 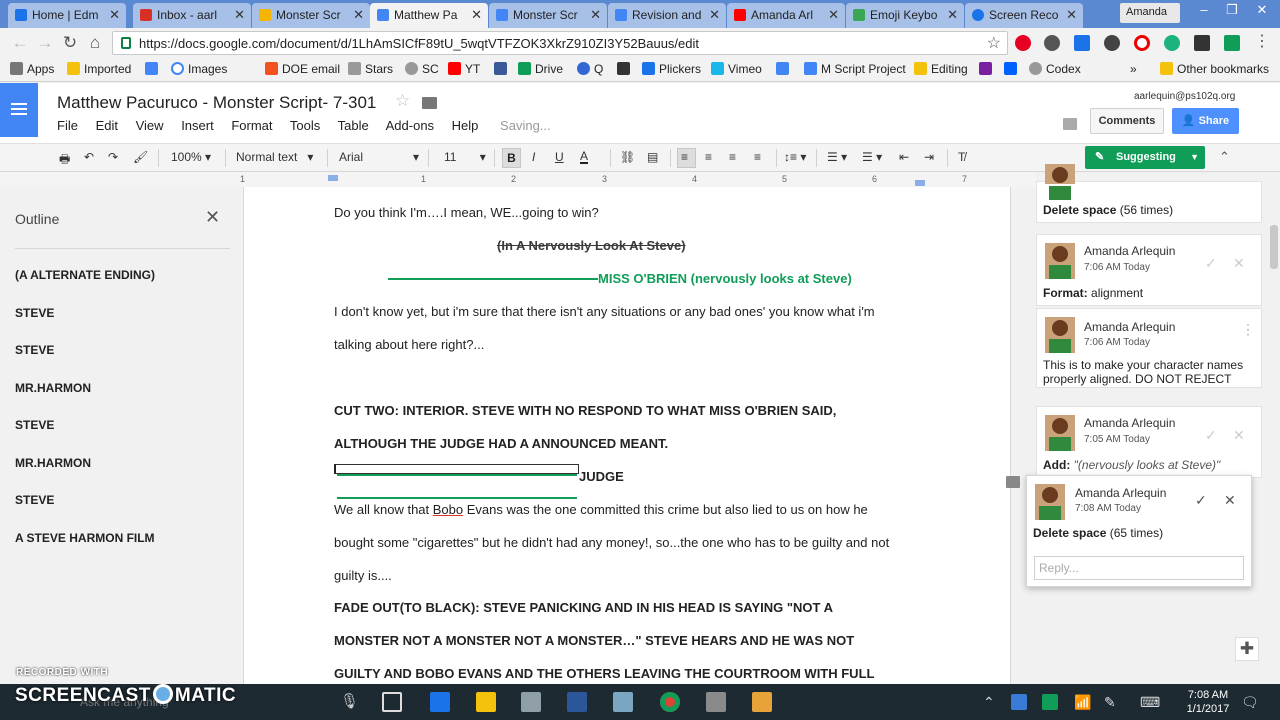 I want to click on character-name: JUDGE, so click(x=601, y=476).